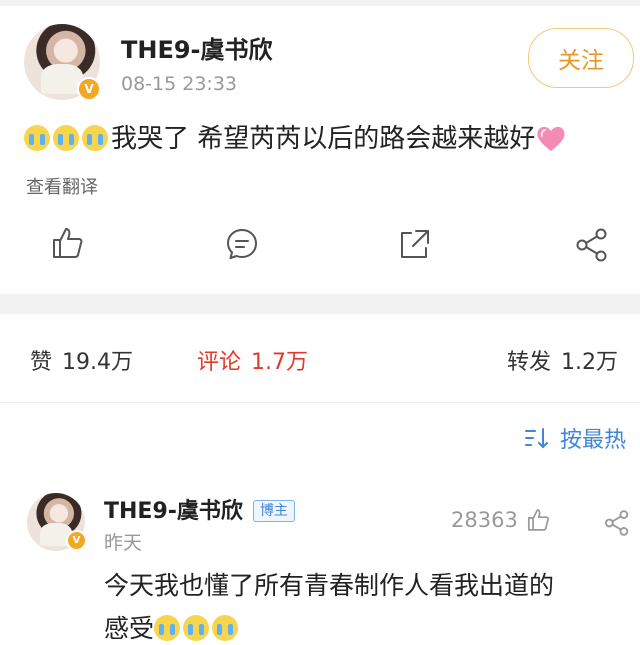 Image resolution: width=640 pixels, height=645 pixels. Describe the element at coordinates (320, 402) in the screenshot. I see `stats-divider` at that location.